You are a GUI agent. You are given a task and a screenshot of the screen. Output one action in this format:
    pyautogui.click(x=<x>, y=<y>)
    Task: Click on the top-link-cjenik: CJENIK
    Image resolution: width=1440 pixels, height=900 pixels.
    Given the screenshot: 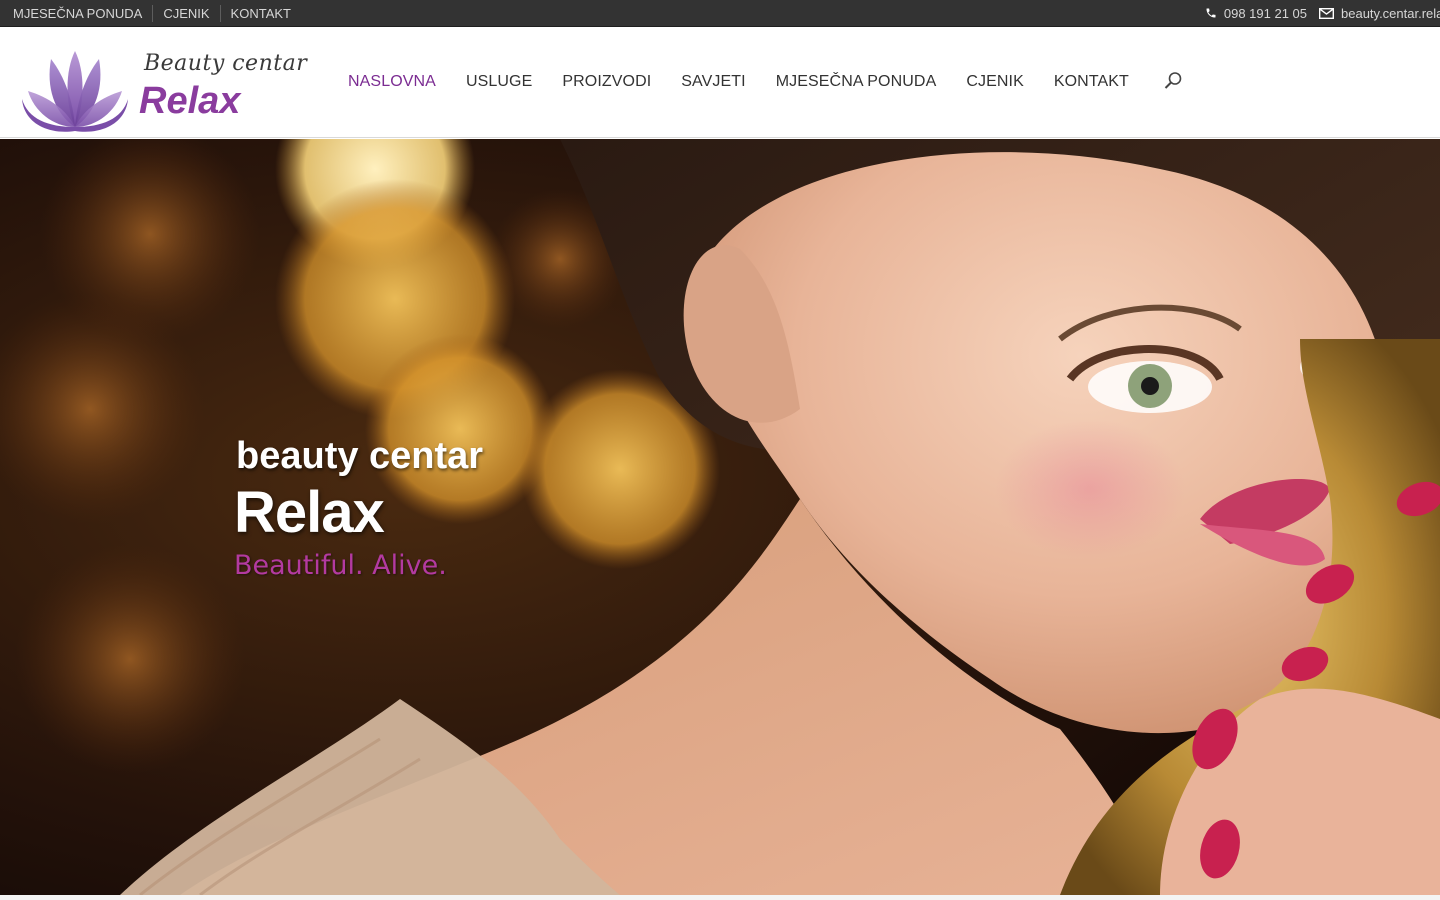 What is the action you would take?
    pyautogui.click(x=187, y=13)
    